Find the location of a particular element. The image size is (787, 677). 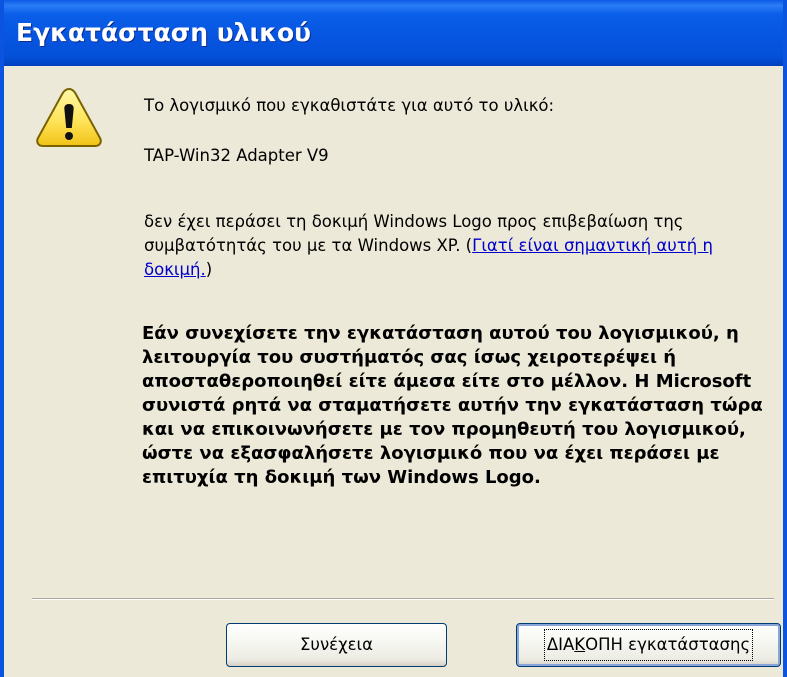

stop-label: ΔΙΑΚΟΠΗ εγκατάστασης is located at coordinates (648, 645).